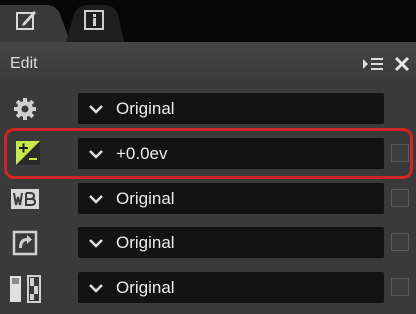 The image size is (416, 314). Describe the element at coordinates (208, 21) in the screenshot. I see `tab-bar` at that location.